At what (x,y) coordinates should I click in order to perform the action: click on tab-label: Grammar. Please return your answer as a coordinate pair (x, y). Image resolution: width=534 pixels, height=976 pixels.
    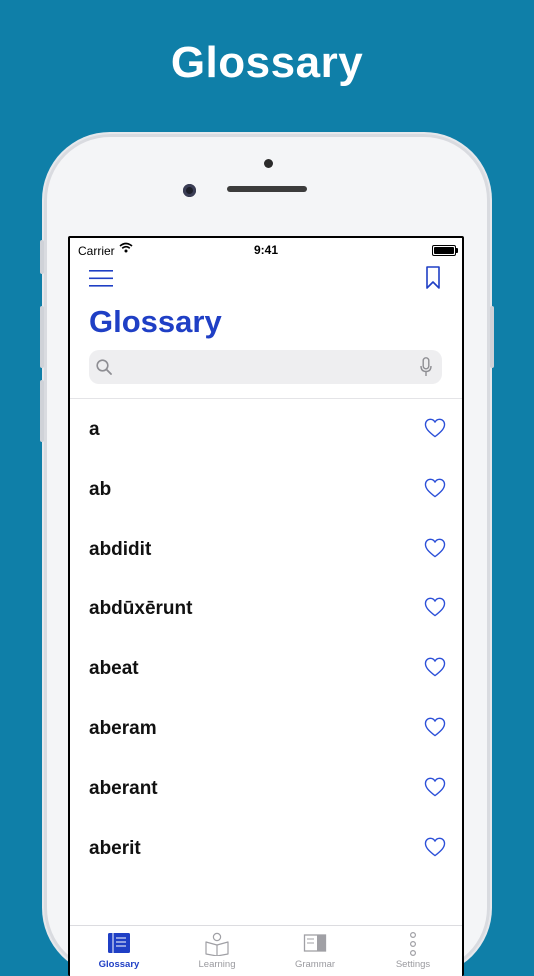
    Looking at the image, I should click on (315, 964).